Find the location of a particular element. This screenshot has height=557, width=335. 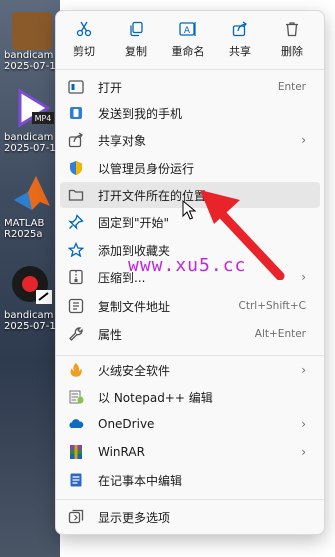

desktop-item-bandicam-1: bandicam 2025-07-1 is located at coordinates (32, 42).